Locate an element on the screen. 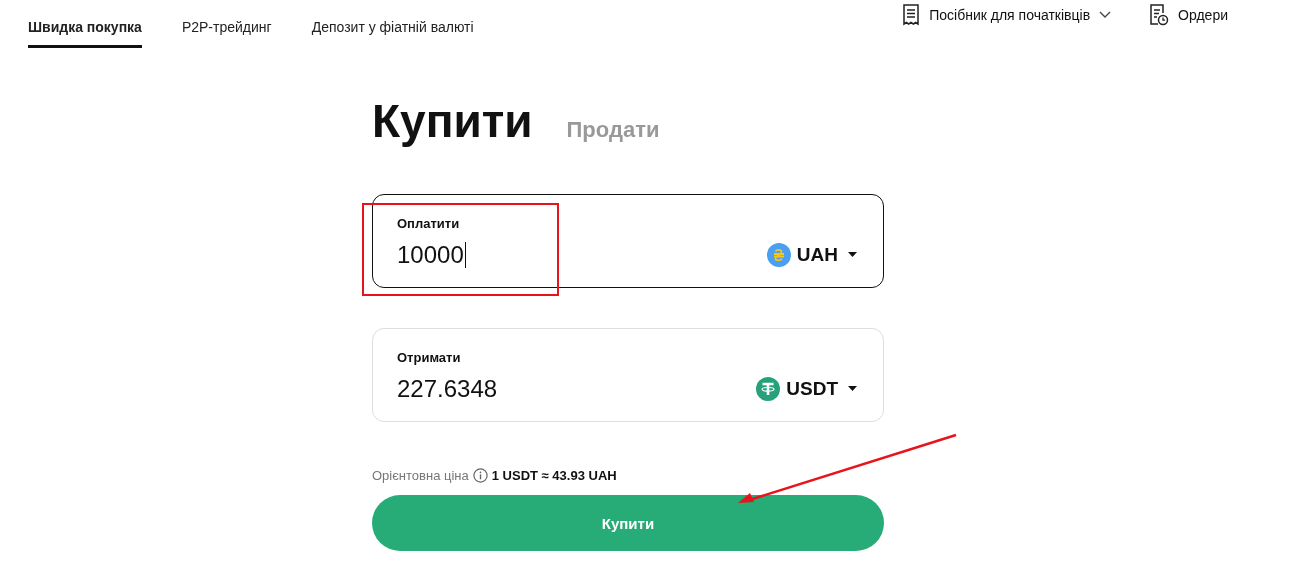 The width and height of the screenshot is (1294, 585). field-label: Оплатити is located at coordinates (429, 223).